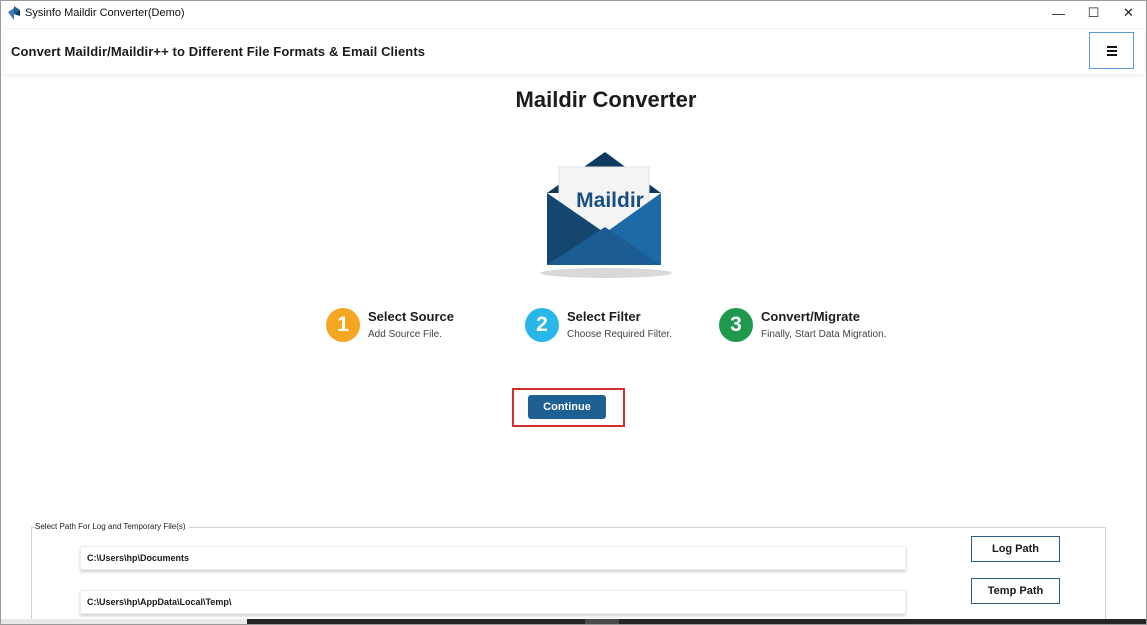 The width and height of the screenshot is (1147, 625). I want to click on step-subtitle: Add Source File., so click(405, 334).